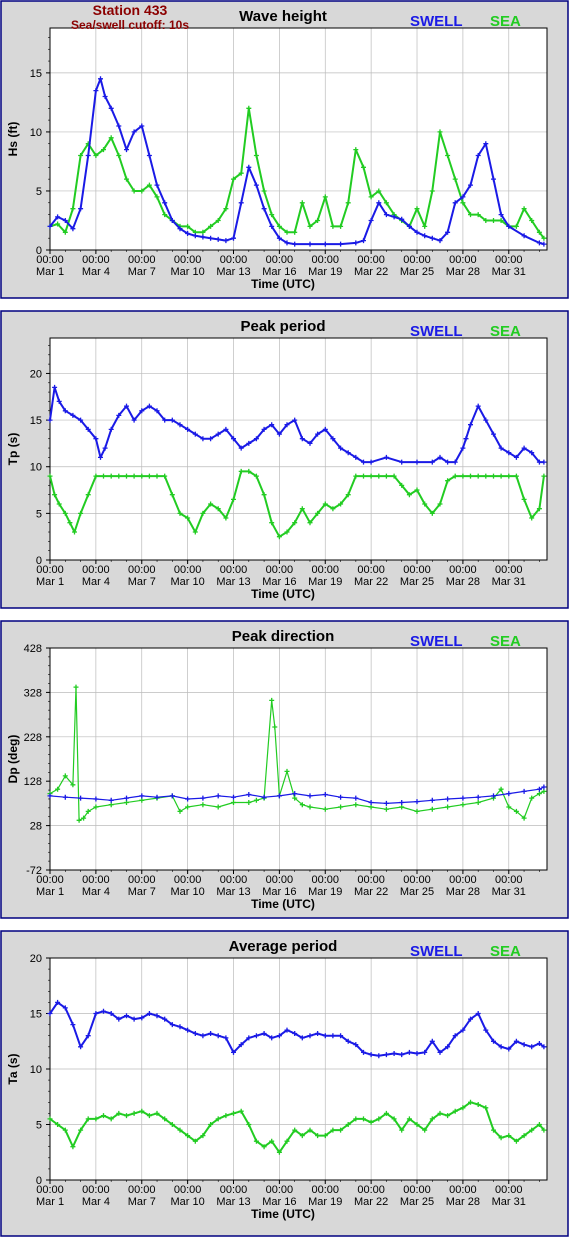 The image size is (570, 1240). Describe the element at coordinates (130, 10) in the screenshot. I see `station-name: Station 433` at that location.